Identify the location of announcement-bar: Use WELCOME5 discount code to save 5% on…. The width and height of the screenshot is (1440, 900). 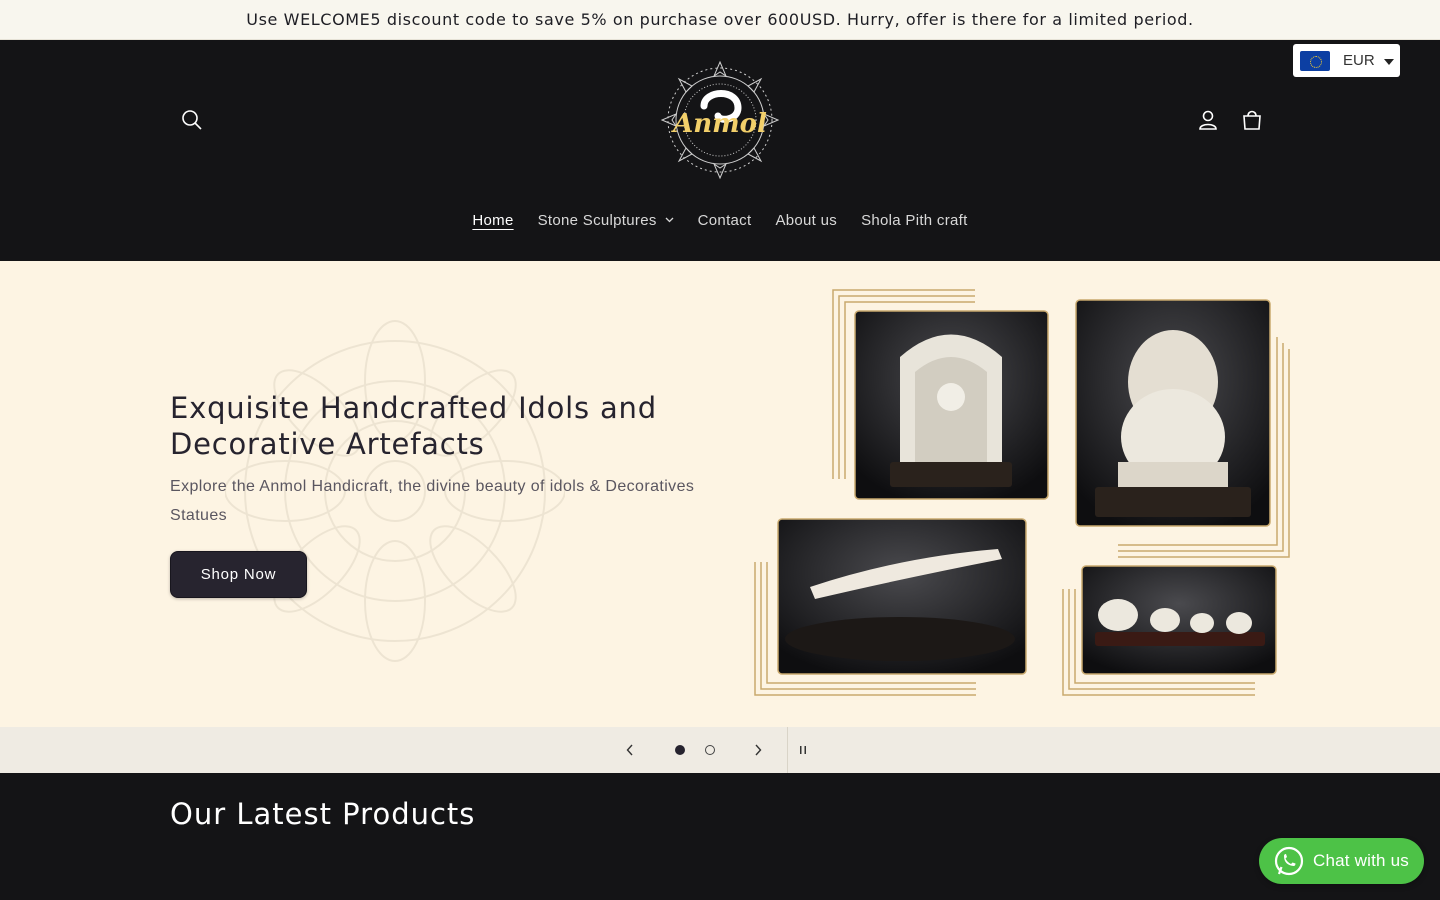
(720, 20).